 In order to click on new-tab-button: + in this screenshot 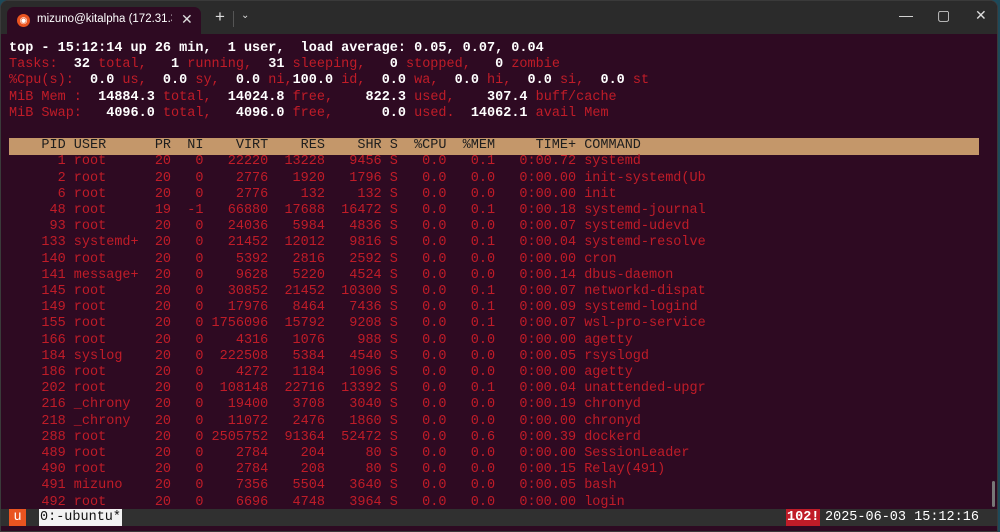, I will do `click(220, 16)`.